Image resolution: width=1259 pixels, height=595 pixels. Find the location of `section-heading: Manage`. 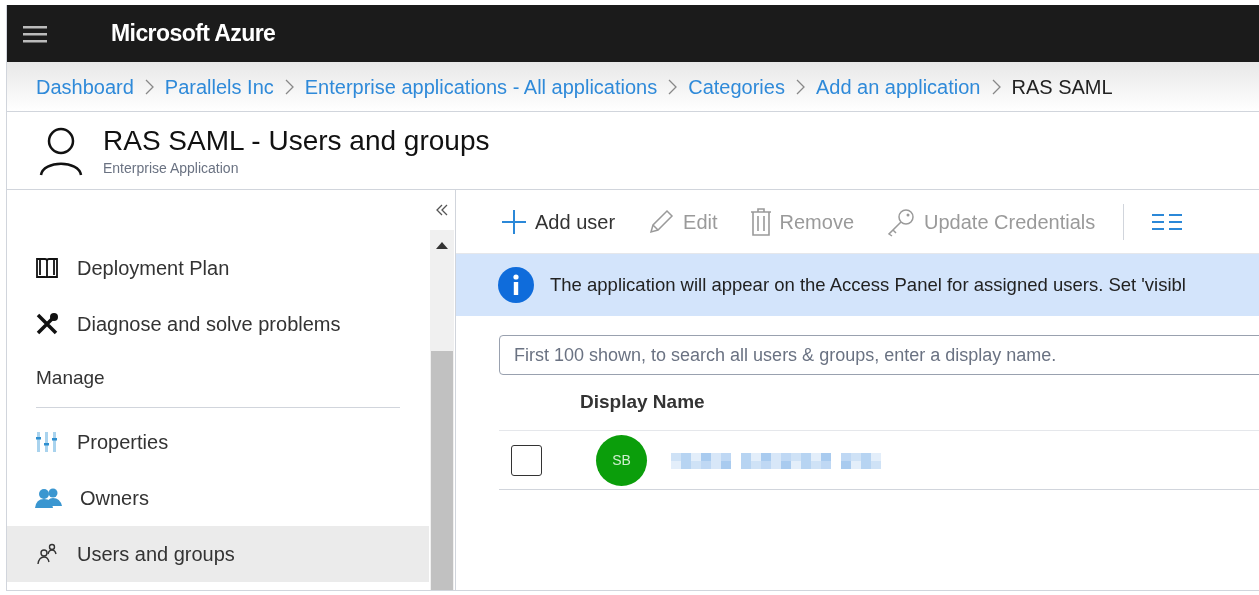

section-heading: Manage is located at coordinates (218, 386).